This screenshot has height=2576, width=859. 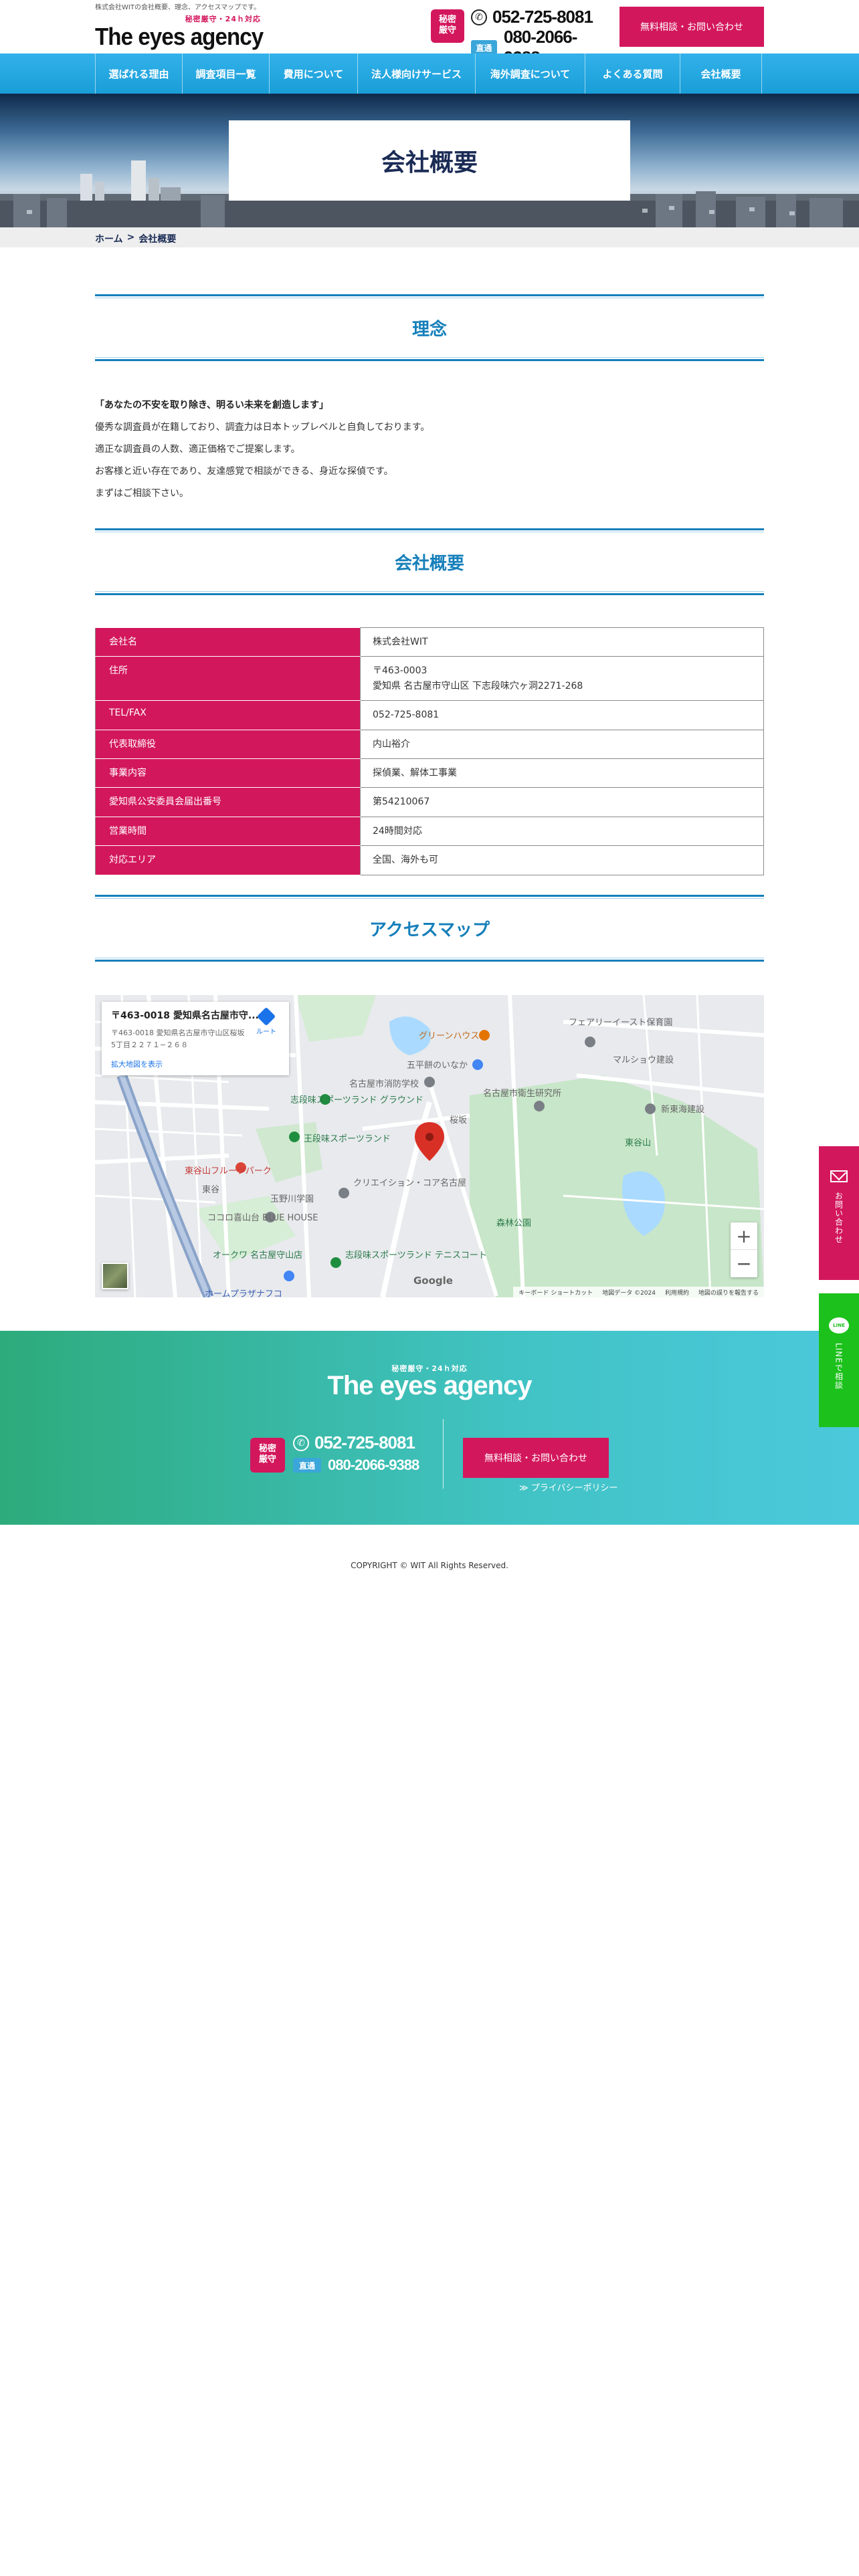 What do you see at coordinates (443, 1454) in the screenshot?
I see `footer-divider` at bounding box center [443, 1454].